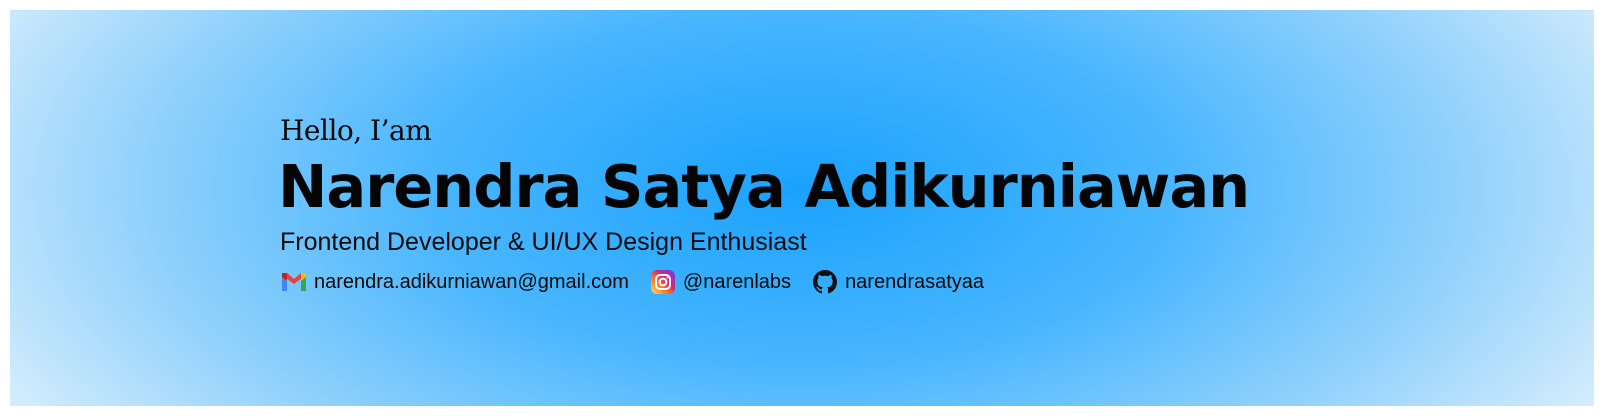  What do you see at coordinates (356, 130) in the screenshot?
I see `greeting-text: Hello, I’am` at bounding box center [356, 130].